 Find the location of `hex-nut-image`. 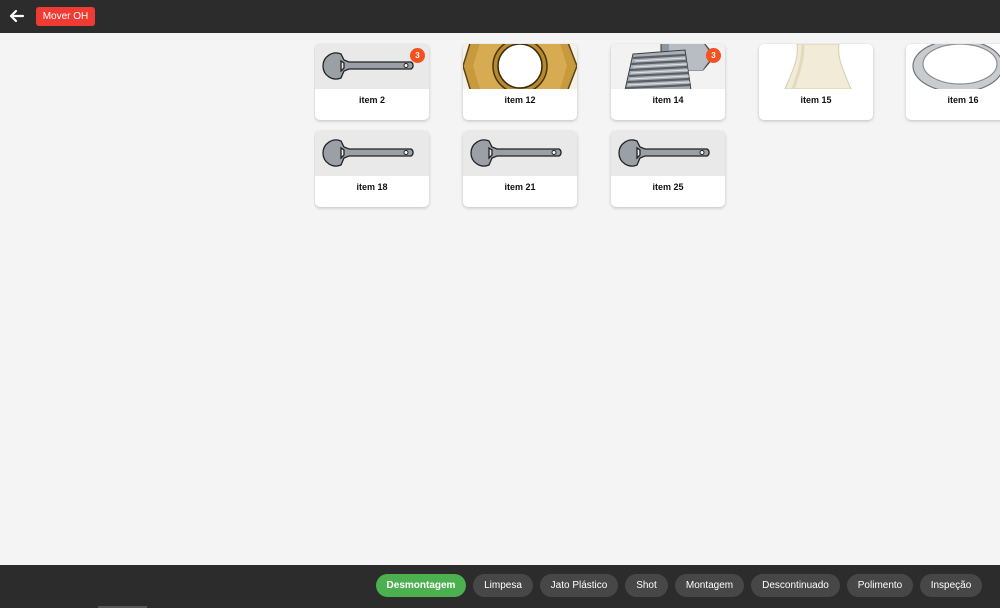

hex-nut-image is located at coordinates (520, 66).